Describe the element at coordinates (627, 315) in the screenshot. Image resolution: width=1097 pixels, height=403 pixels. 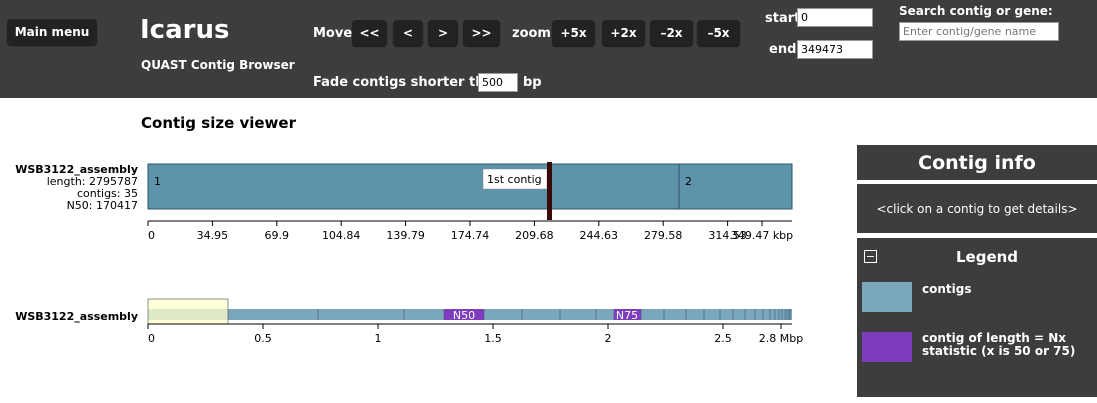
I see `n75-label: N75` at that location.